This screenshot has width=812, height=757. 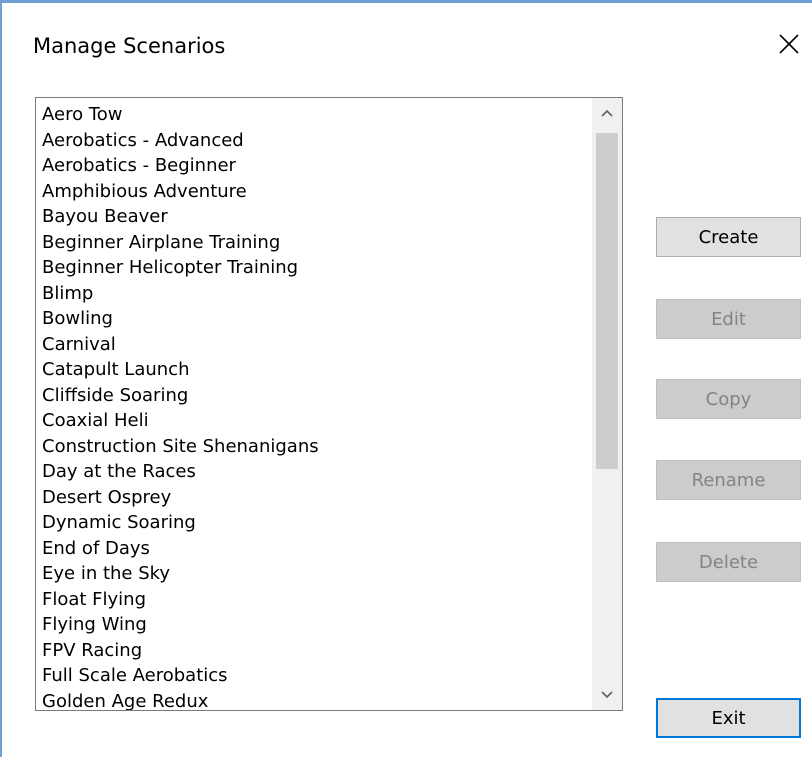 What do you see at coordinates (317, 549) in the screenshot?
I see `list-item: End of Days` at bounding box center [317, 549].